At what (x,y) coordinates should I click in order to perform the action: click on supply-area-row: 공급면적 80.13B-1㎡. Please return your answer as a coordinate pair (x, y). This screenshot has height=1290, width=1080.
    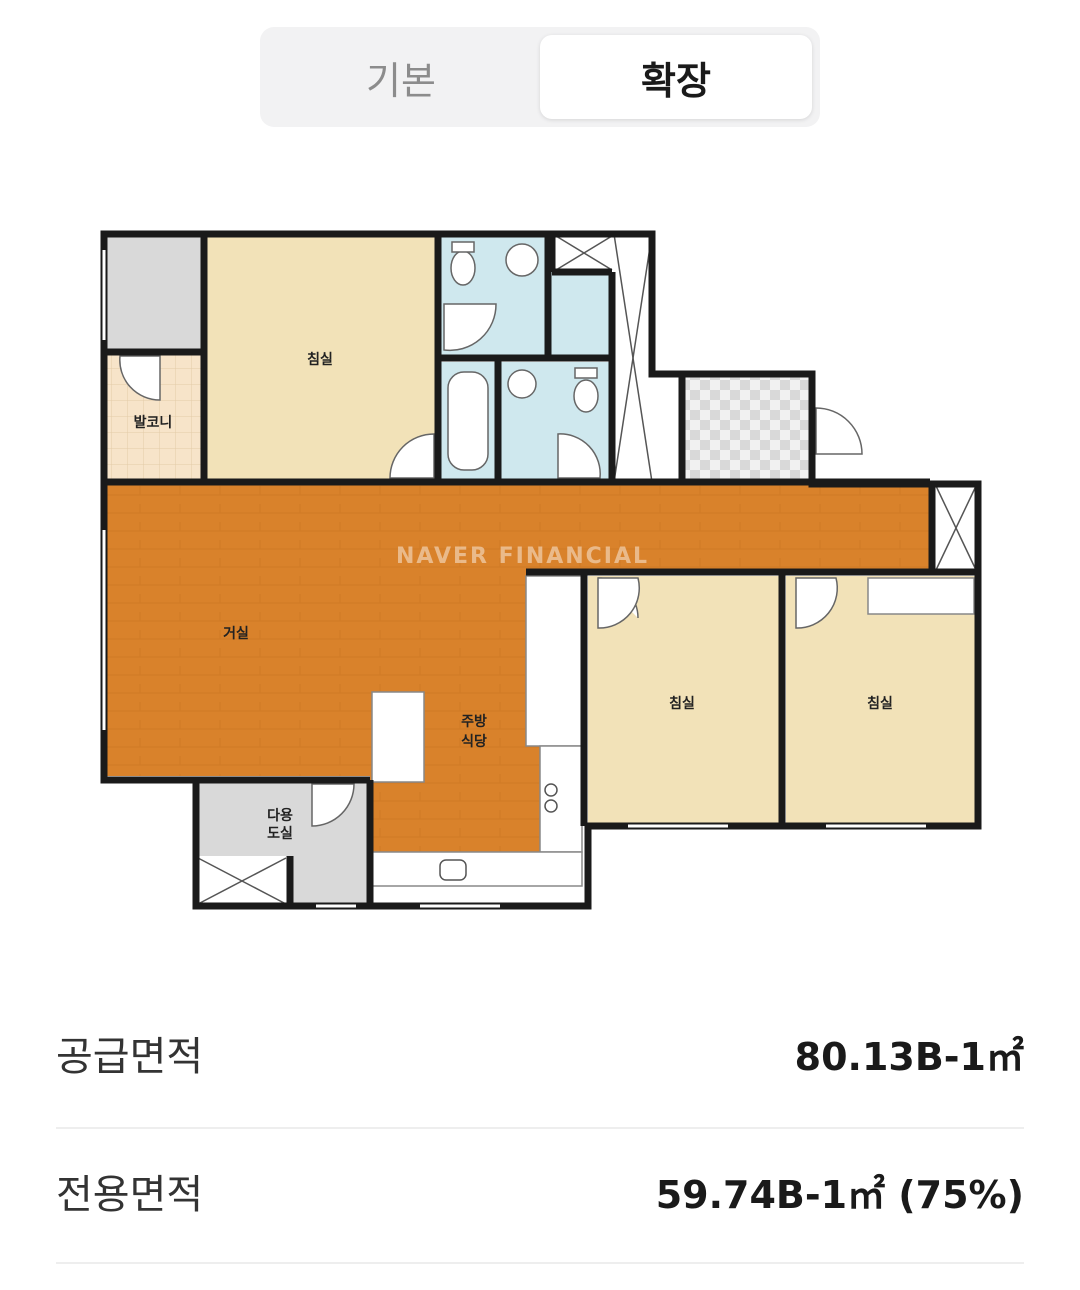
    Looking at the image, I should click on (540, 1087).